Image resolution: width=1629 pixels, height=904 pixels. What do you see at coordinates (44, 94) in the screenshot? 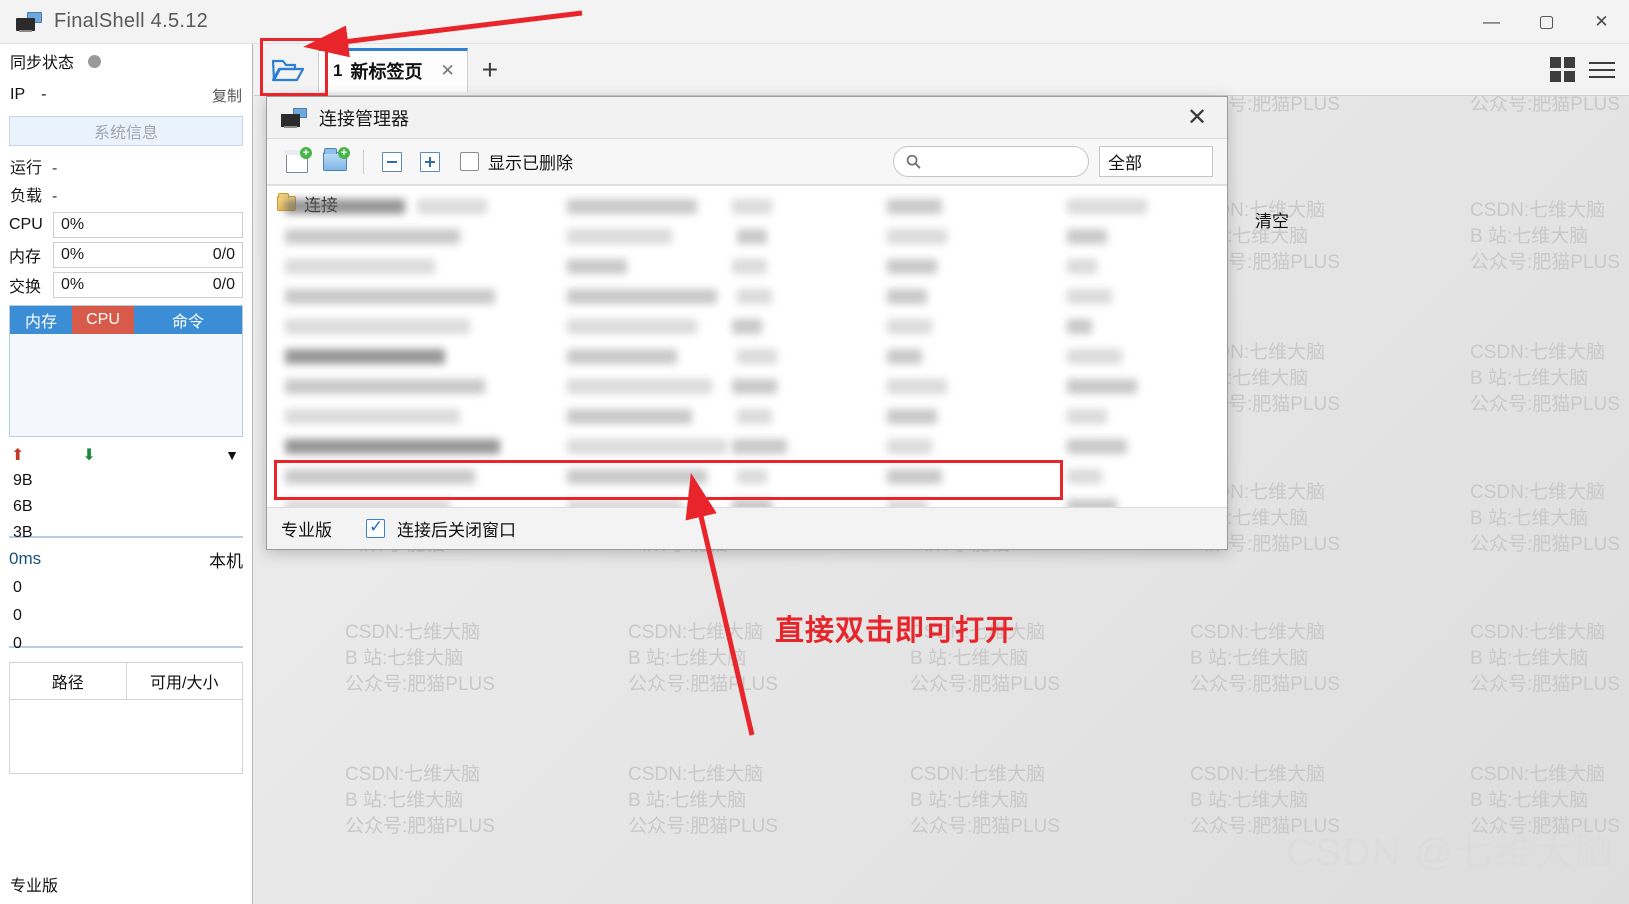
I see `ip-value: -` at bounding box center [44, 94].